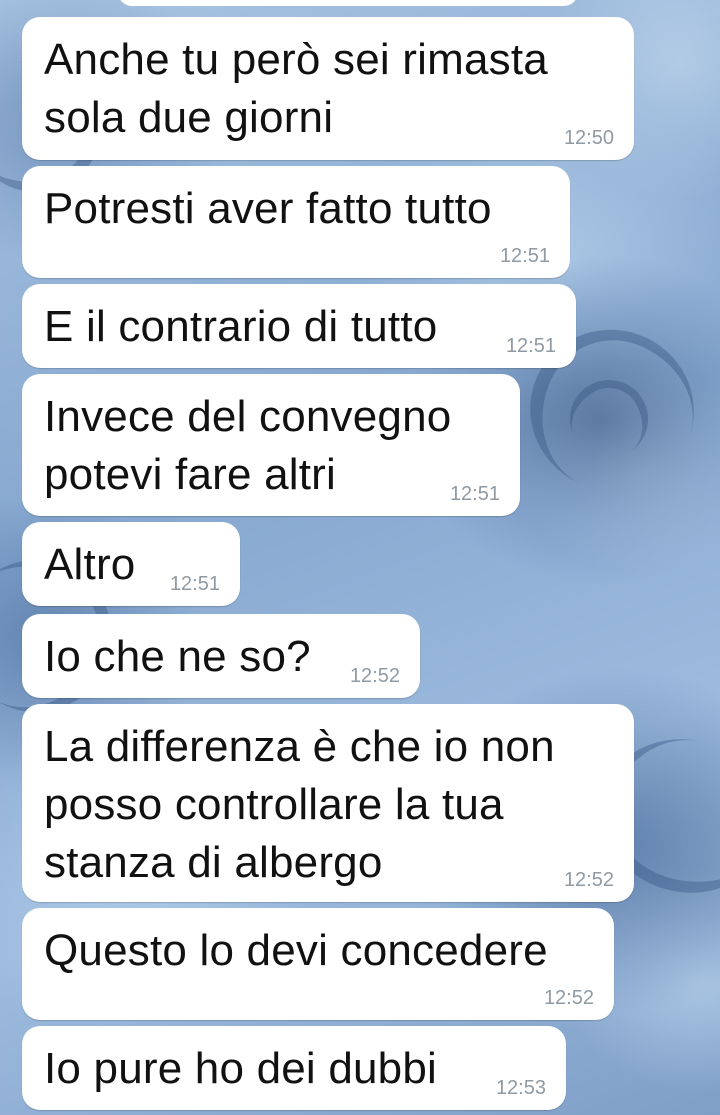 Image resolution: width=720 pixels, height=1115 pixels. I want to click on message-text: Invece del convegno potevi fare altri, so click(248, 445).